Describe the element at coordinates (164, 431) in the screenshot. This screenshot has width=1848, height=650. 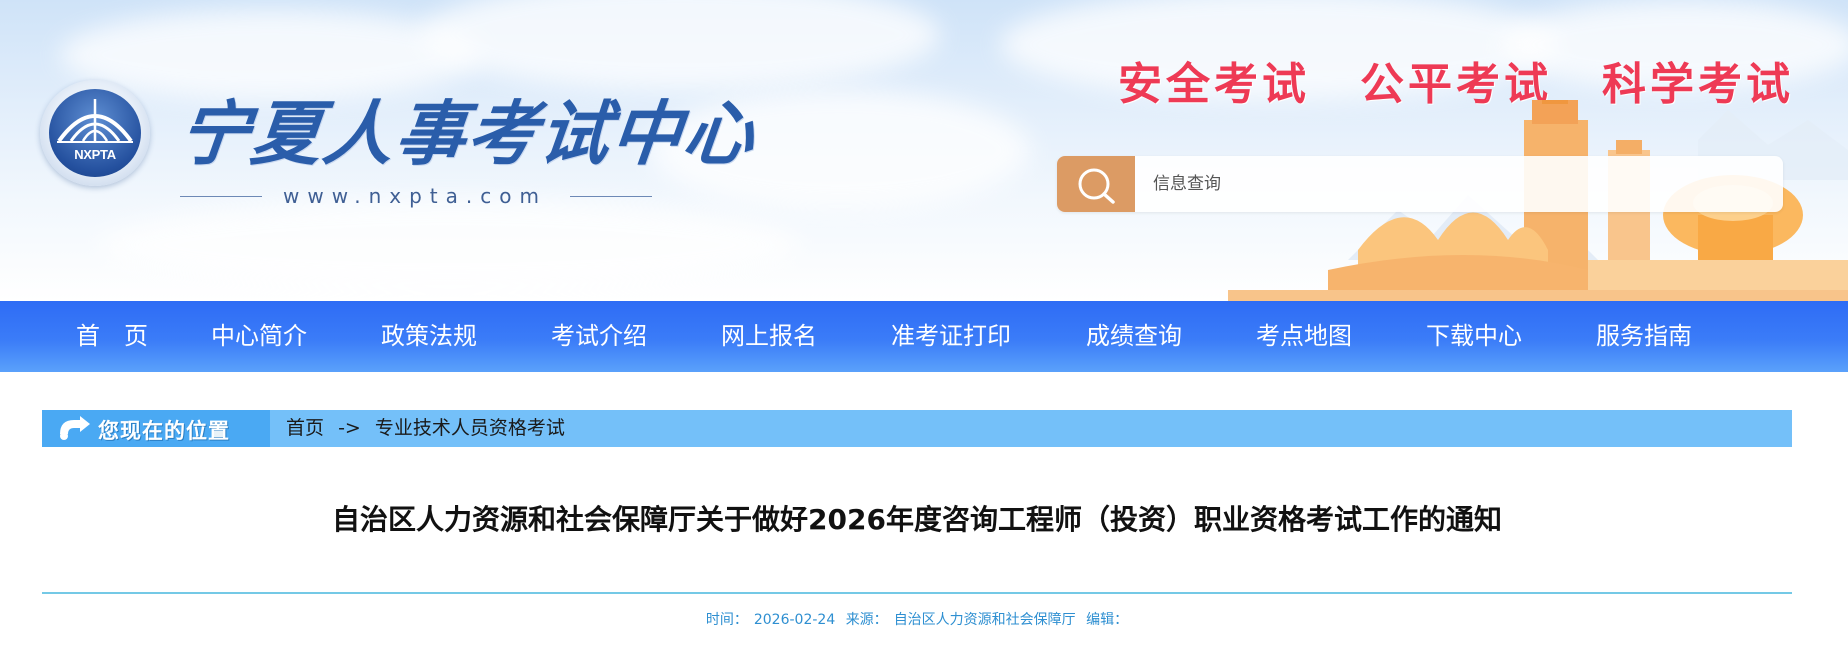
I see `breadcrumb-label: 您现在的位置` at that location.